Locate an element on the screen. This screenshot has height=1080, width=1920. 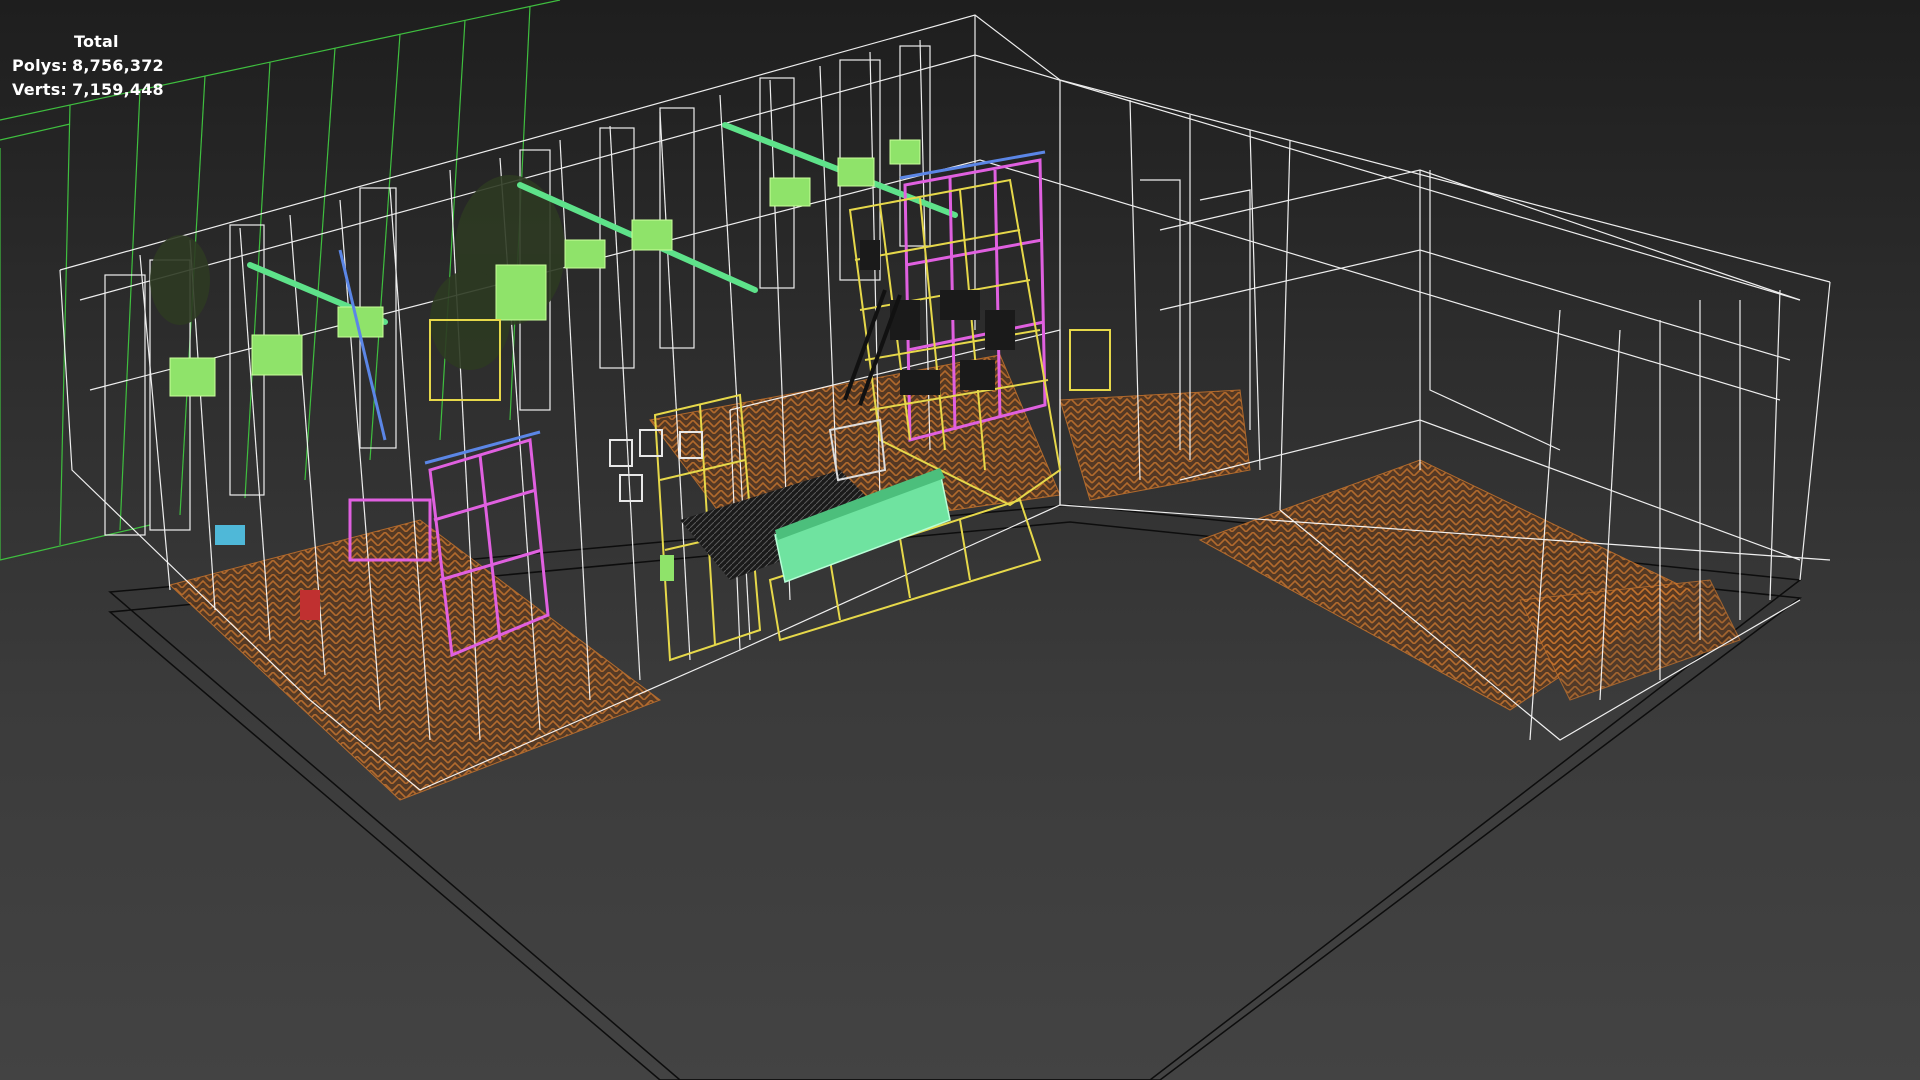
polys-label: Polys: is located at coordinates (40, 65).